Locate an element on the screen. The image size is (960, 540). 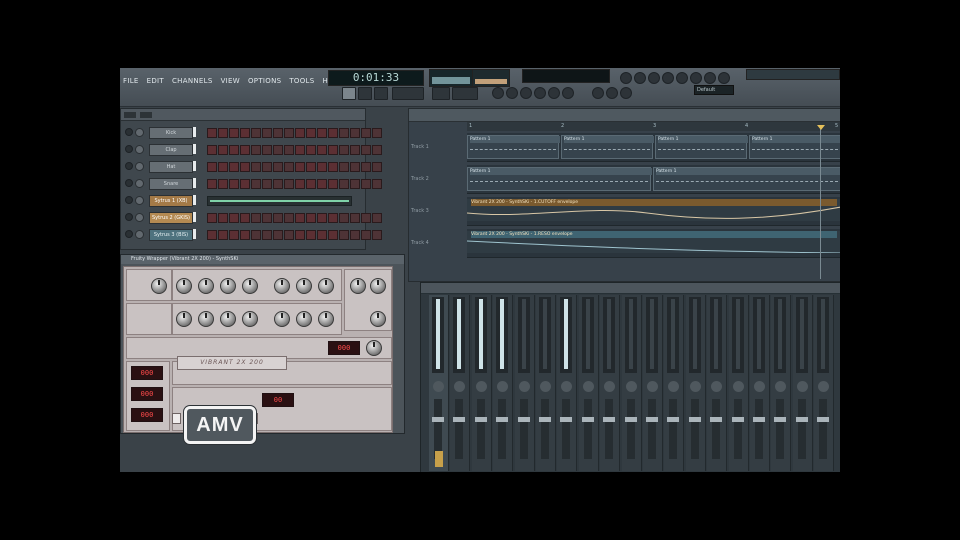
online-icon is located at coordinates (710, 78).